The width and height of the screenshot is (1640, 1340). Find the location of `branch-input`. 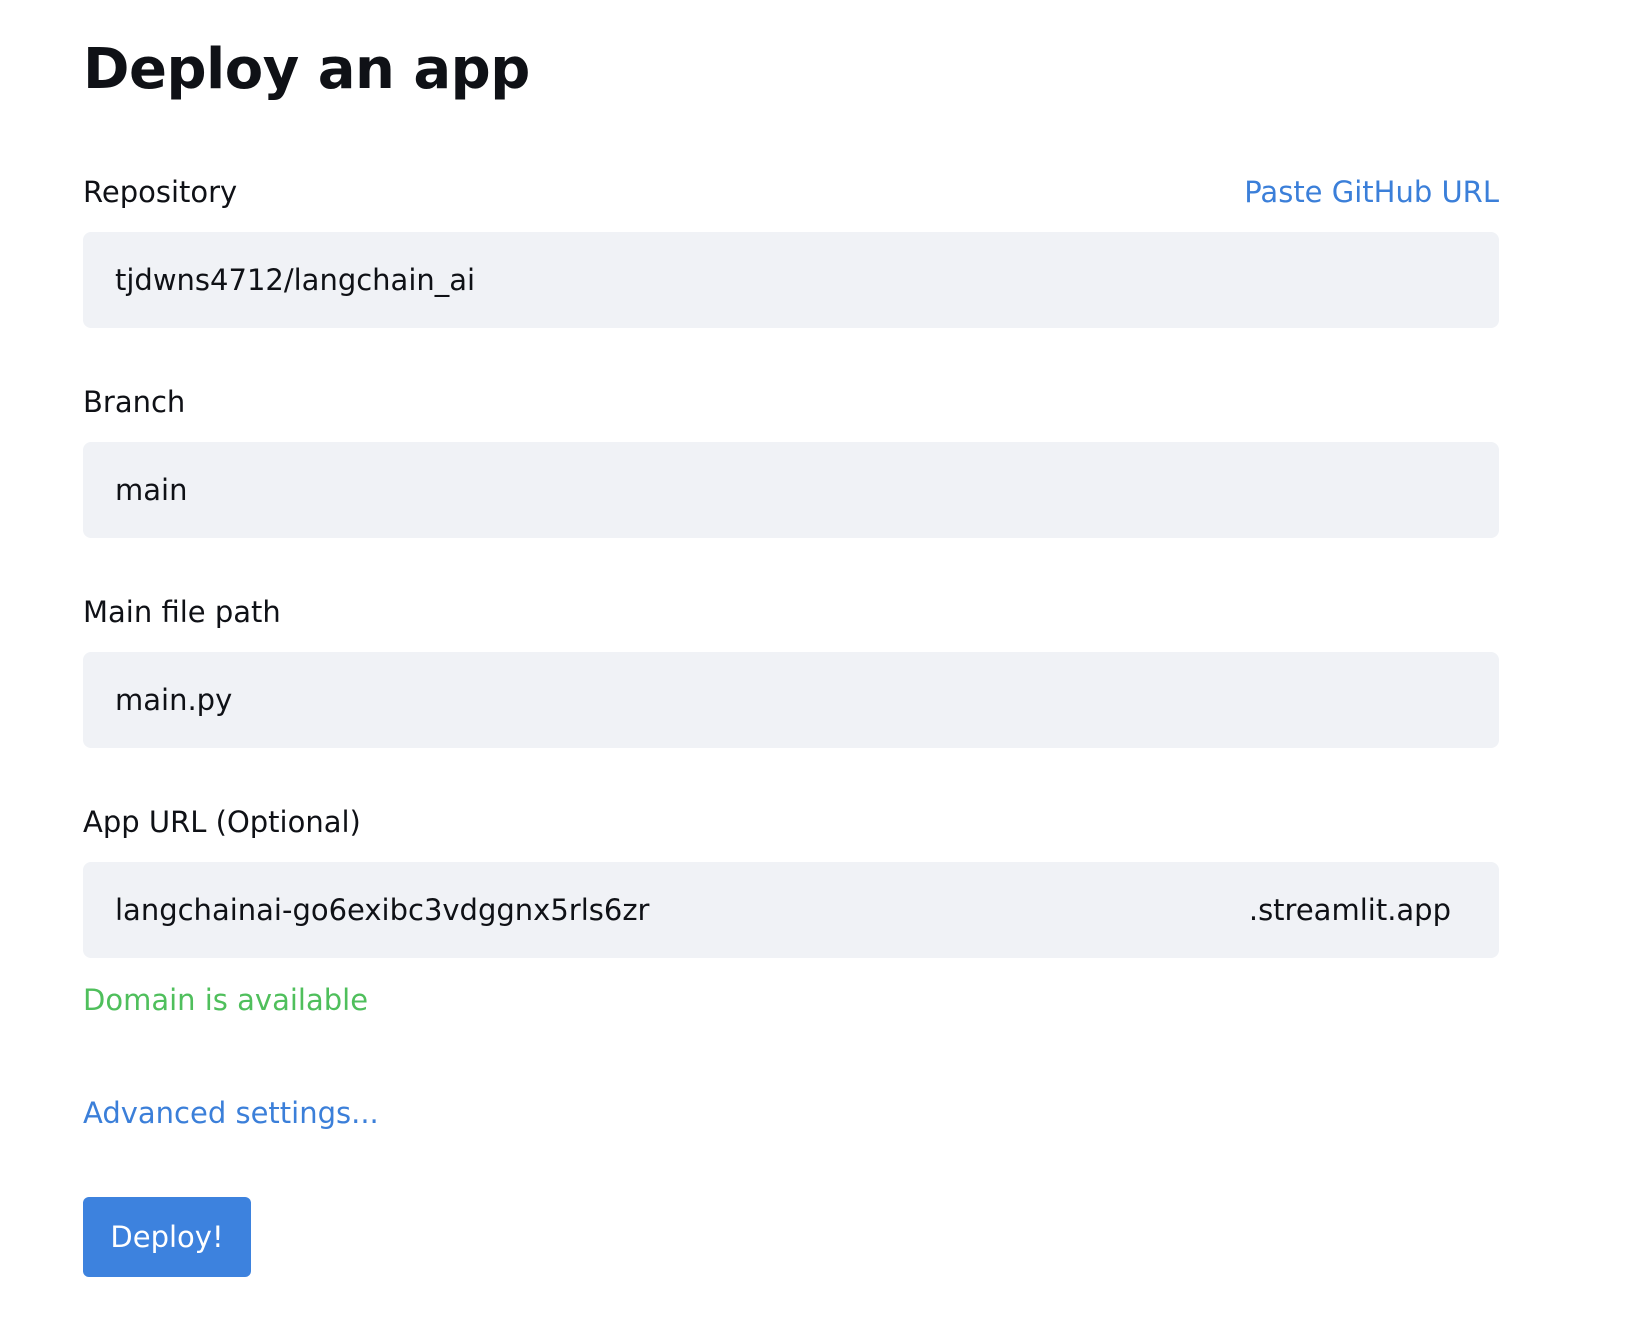

branch-input is located at coordinates (783, 490).